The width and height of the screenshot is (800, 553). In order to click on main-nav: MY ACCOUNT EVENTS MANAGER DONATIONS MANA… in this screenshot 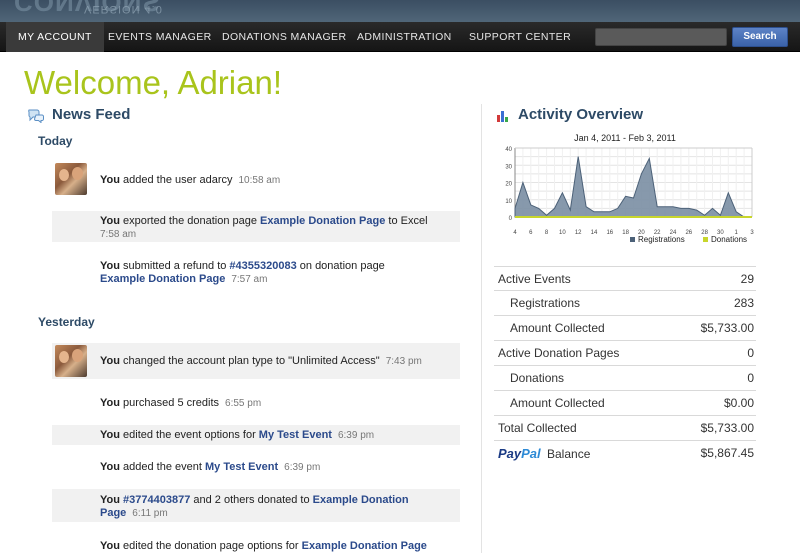, I will do `click(400, 37)`.